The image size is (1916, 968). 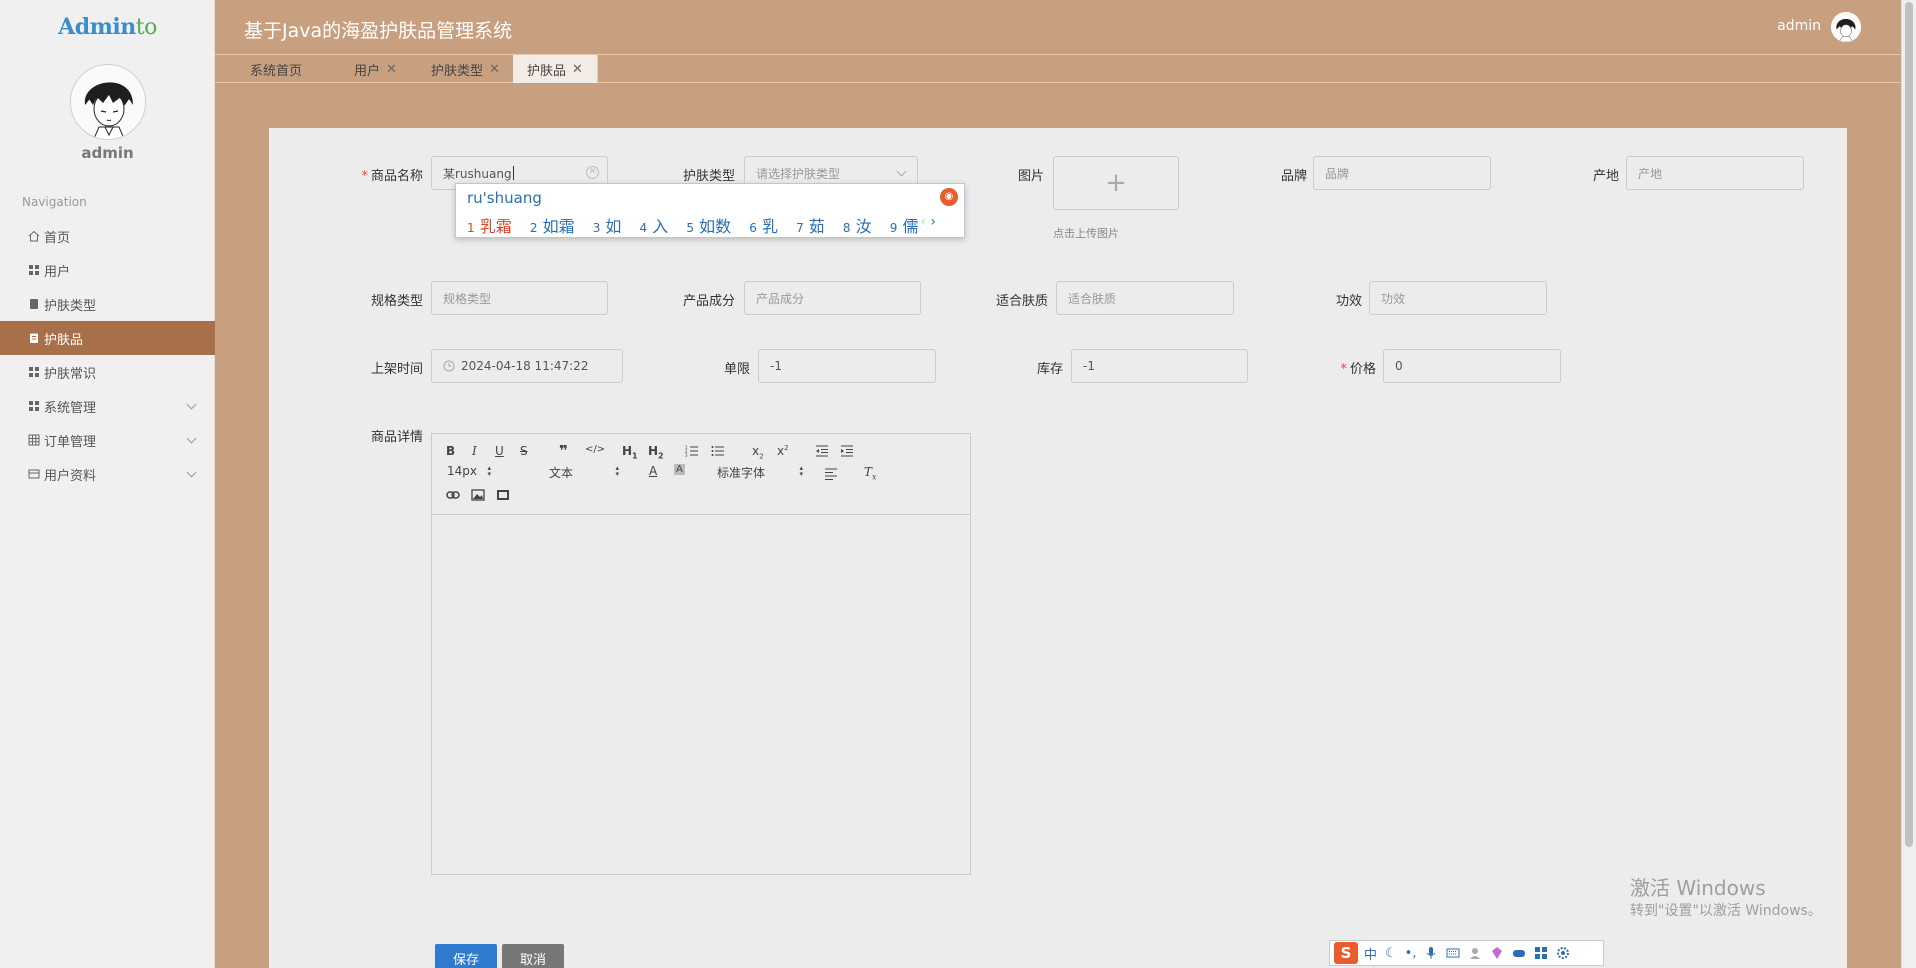 What do you see at coordinates (478, 495) in the screenshot?
I see `image-icon` at bounding box center [478, 495].